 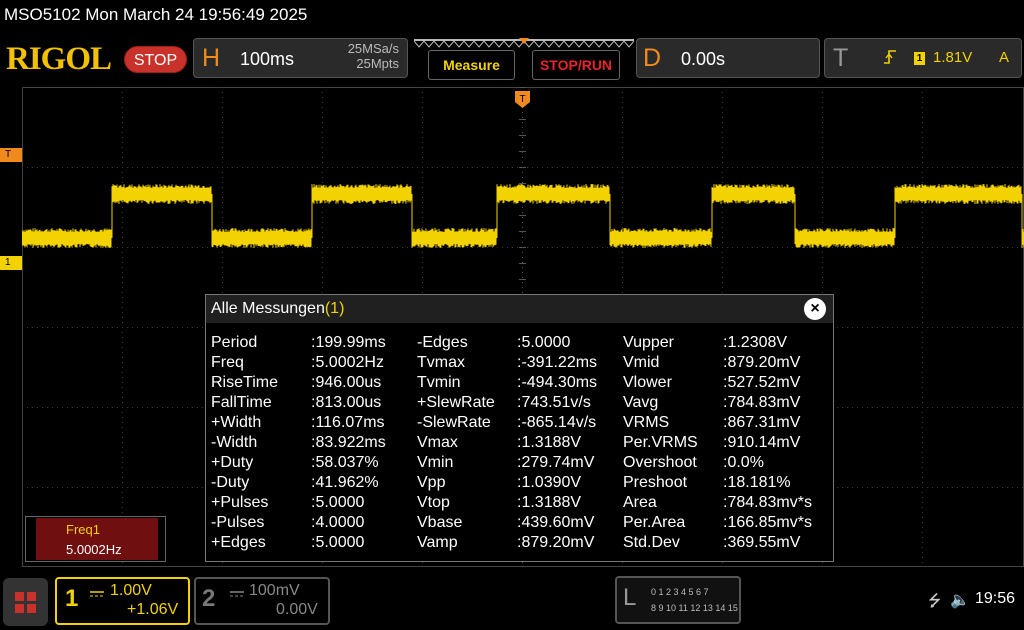 I want to click on ch2-number: 2, so click(x=209, y=598).